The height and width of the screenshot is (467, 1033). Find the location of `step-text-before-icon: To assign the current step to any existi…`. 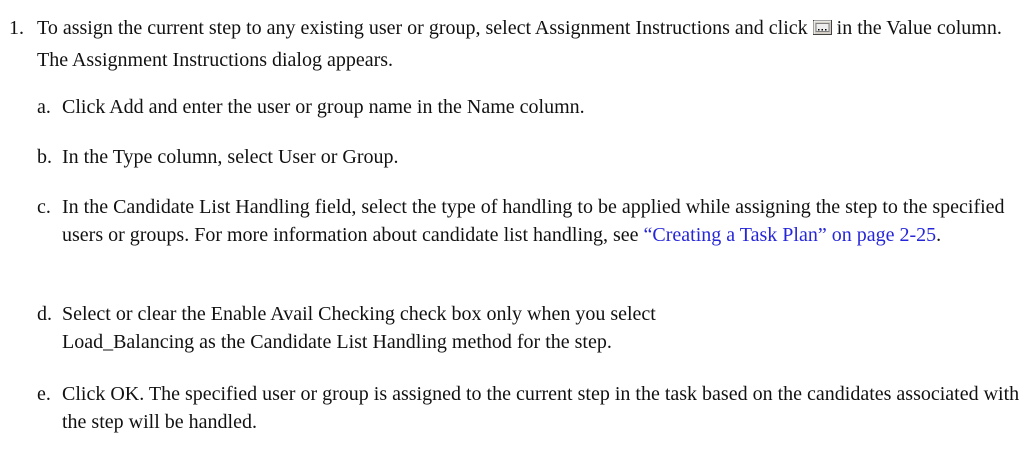

step-text-before-icon: To assign the current step to any existi… is located at coordinates (422, 28).